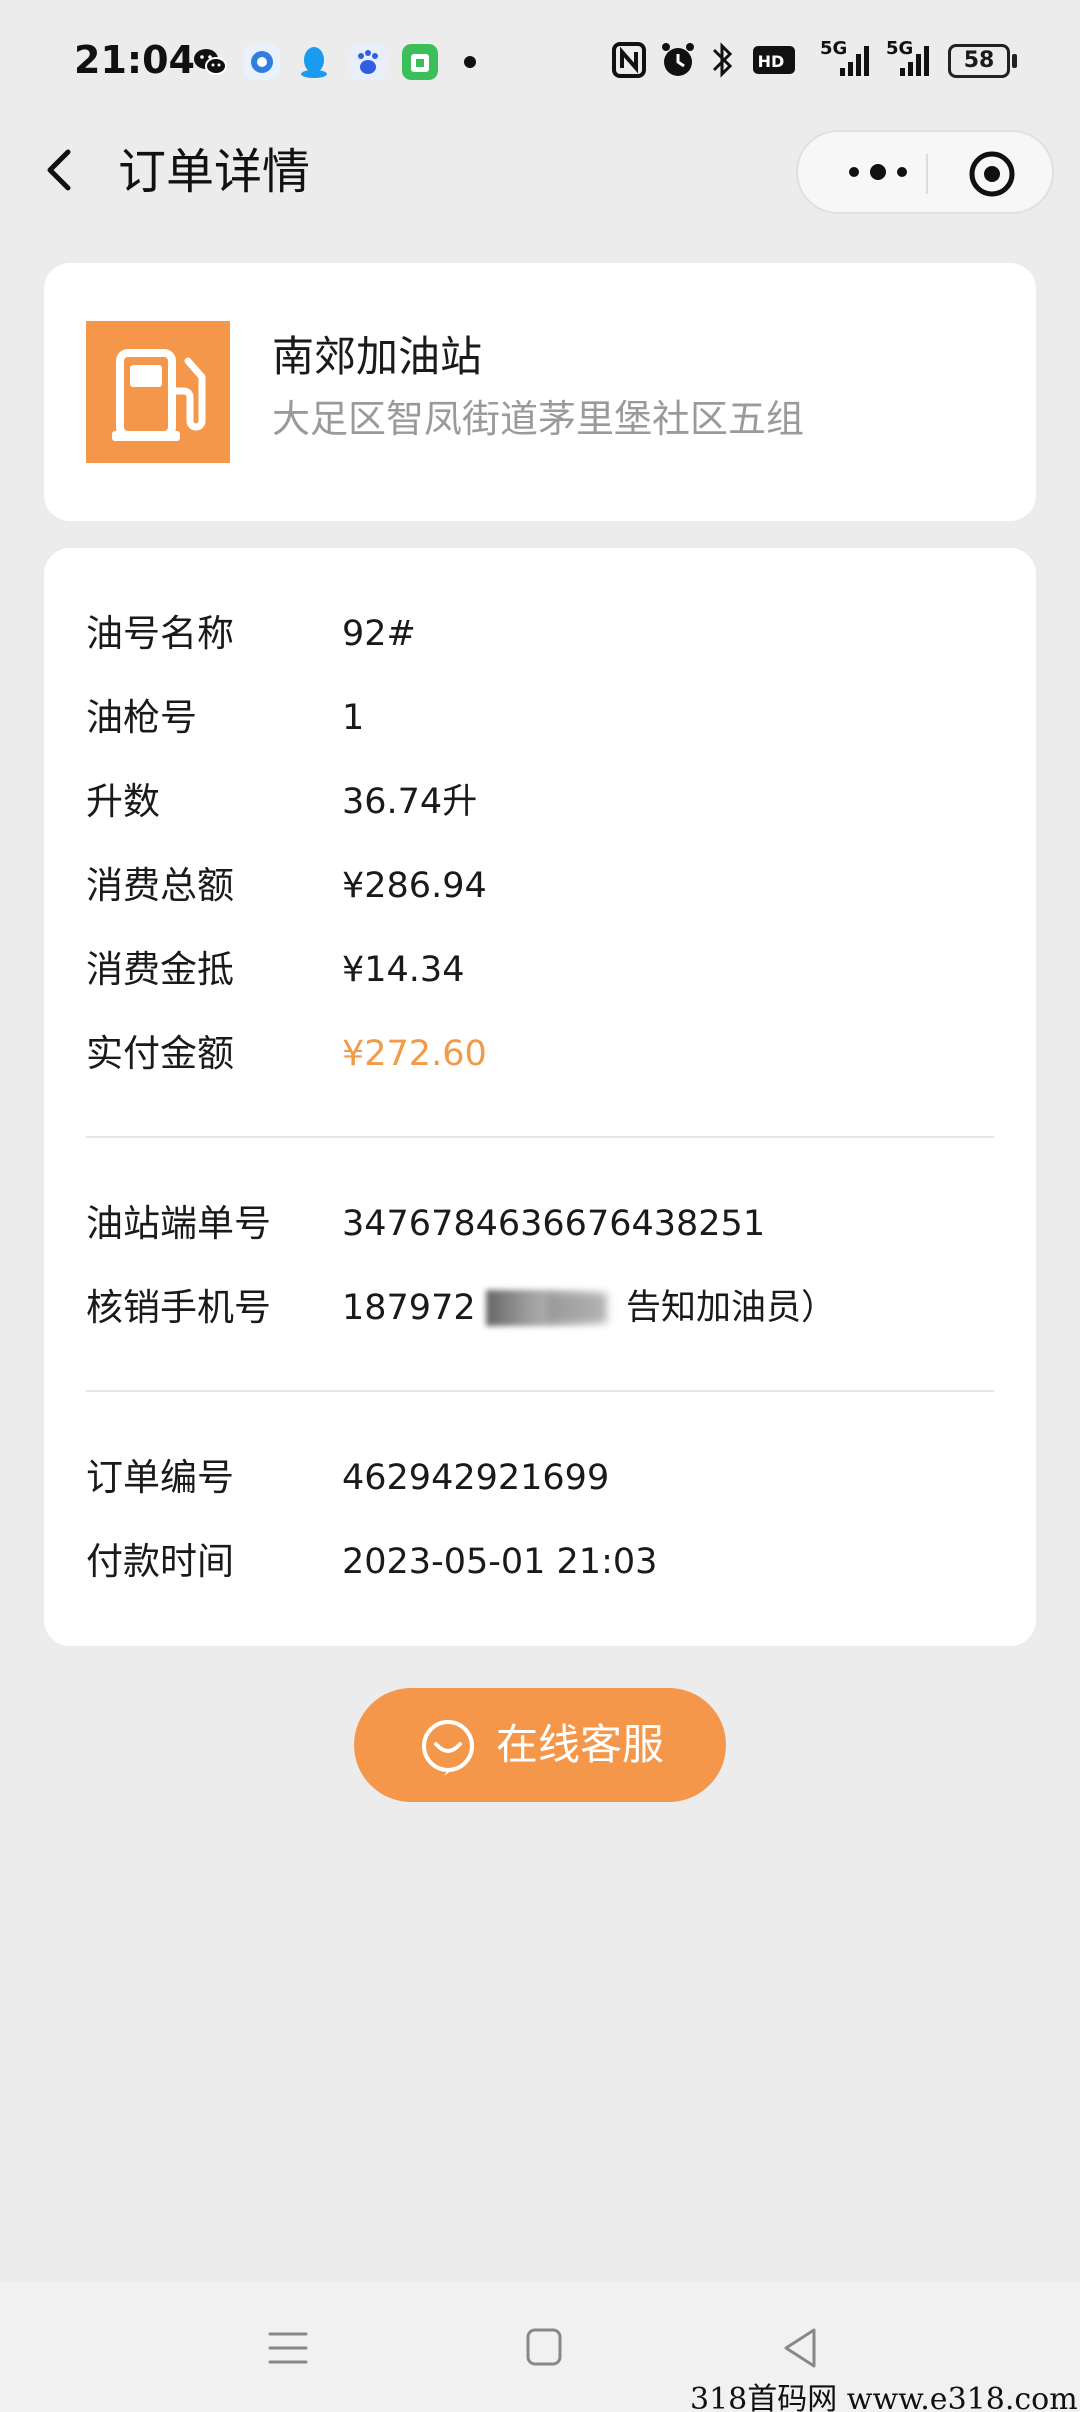 This screenshot has width=1080, height=2412. What do you see at coordinates (160, 633) in the screenshot?
I see `row-label: 油号名称` at bounding box center [160, 633].